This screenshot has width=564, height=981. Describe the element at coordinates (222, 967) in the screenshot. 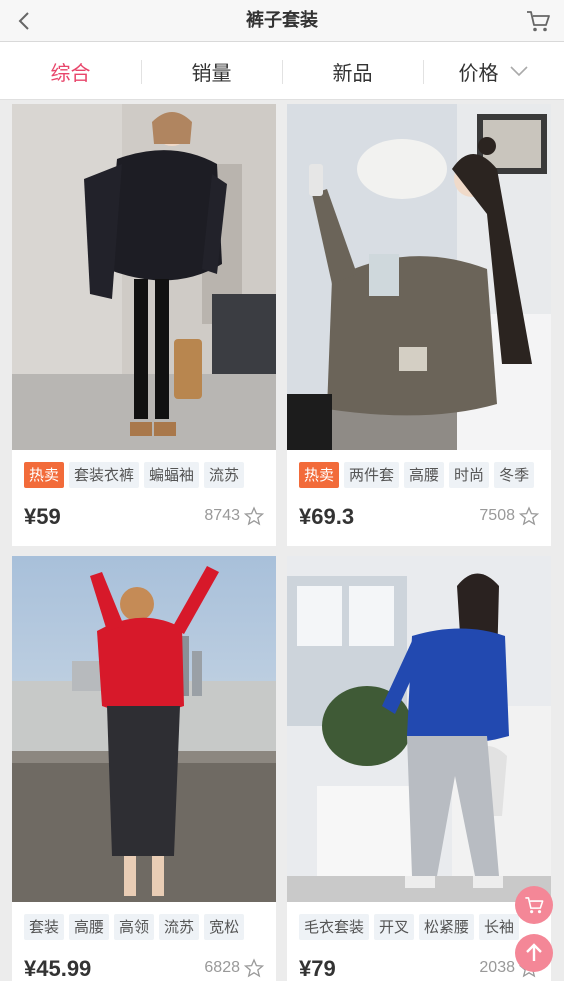

I see `sales-number: 6828` at that location.